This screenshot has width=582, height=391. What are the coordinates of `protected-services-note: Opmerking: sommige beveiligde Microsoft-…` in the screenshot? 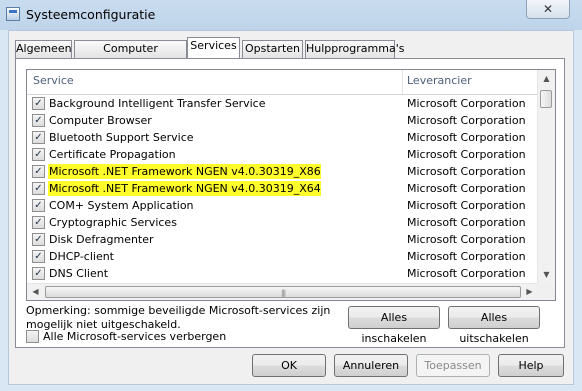 It's located at (178, 317).